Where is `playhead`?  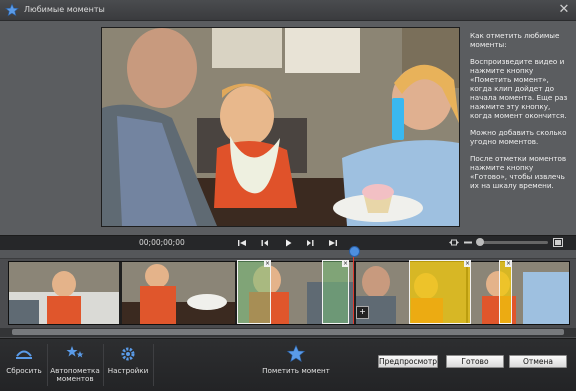 playhead is located at coordinates (353, 287).